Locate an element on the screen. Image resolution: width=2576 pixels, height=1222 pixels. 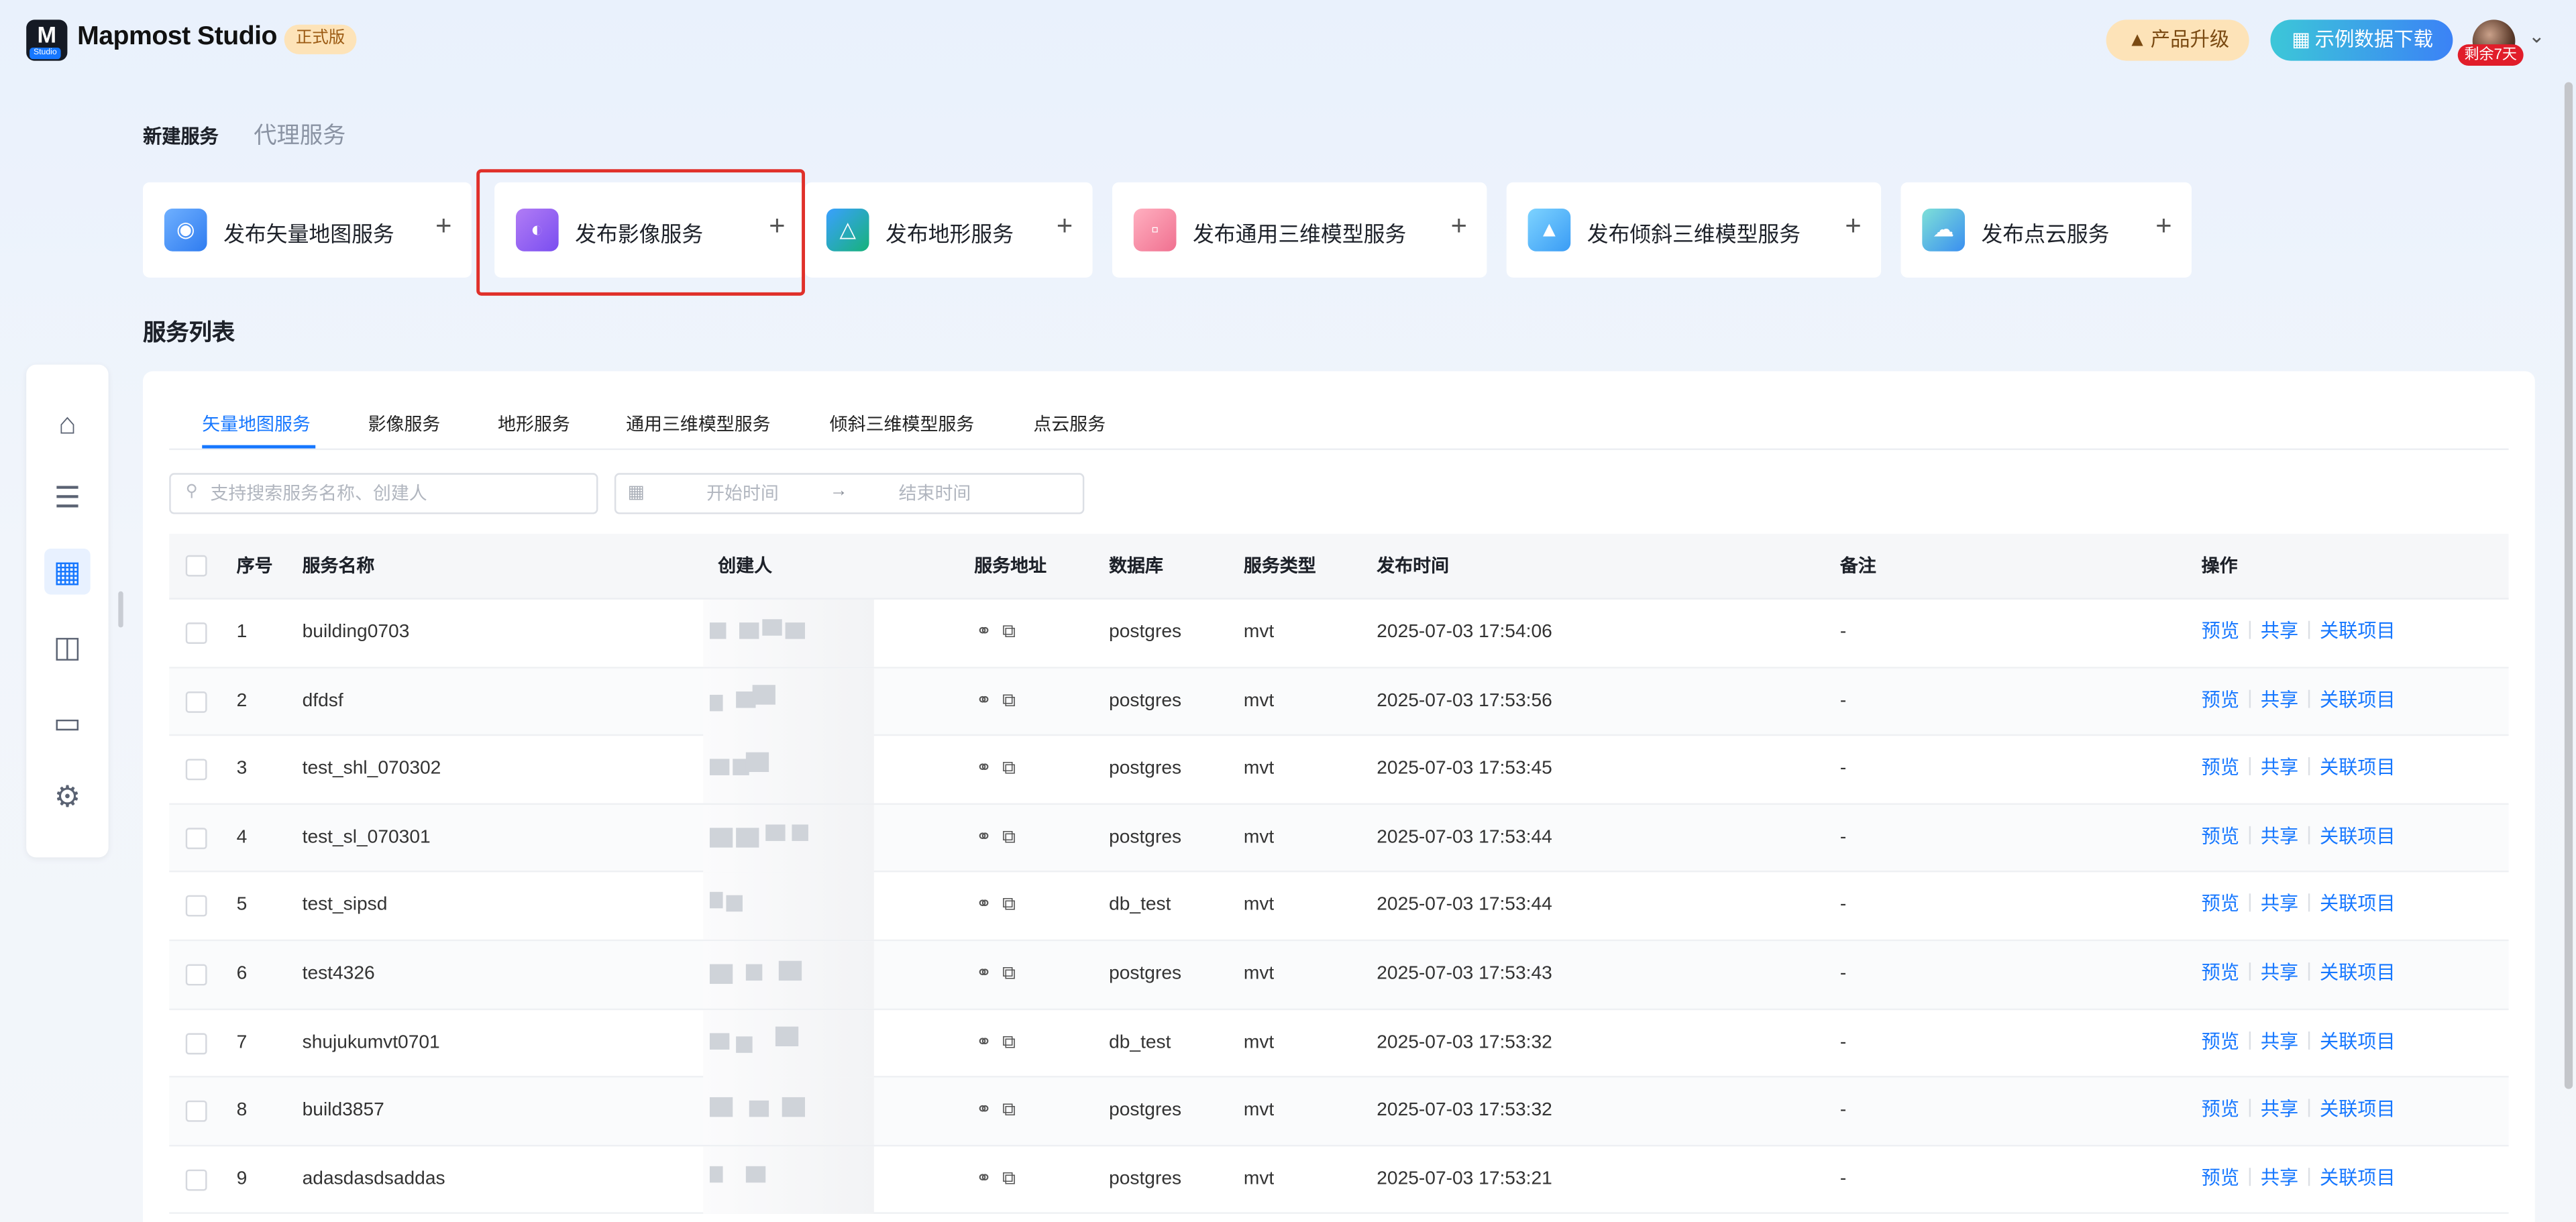
service-type: mvt is located at coordinates (1259, 906).